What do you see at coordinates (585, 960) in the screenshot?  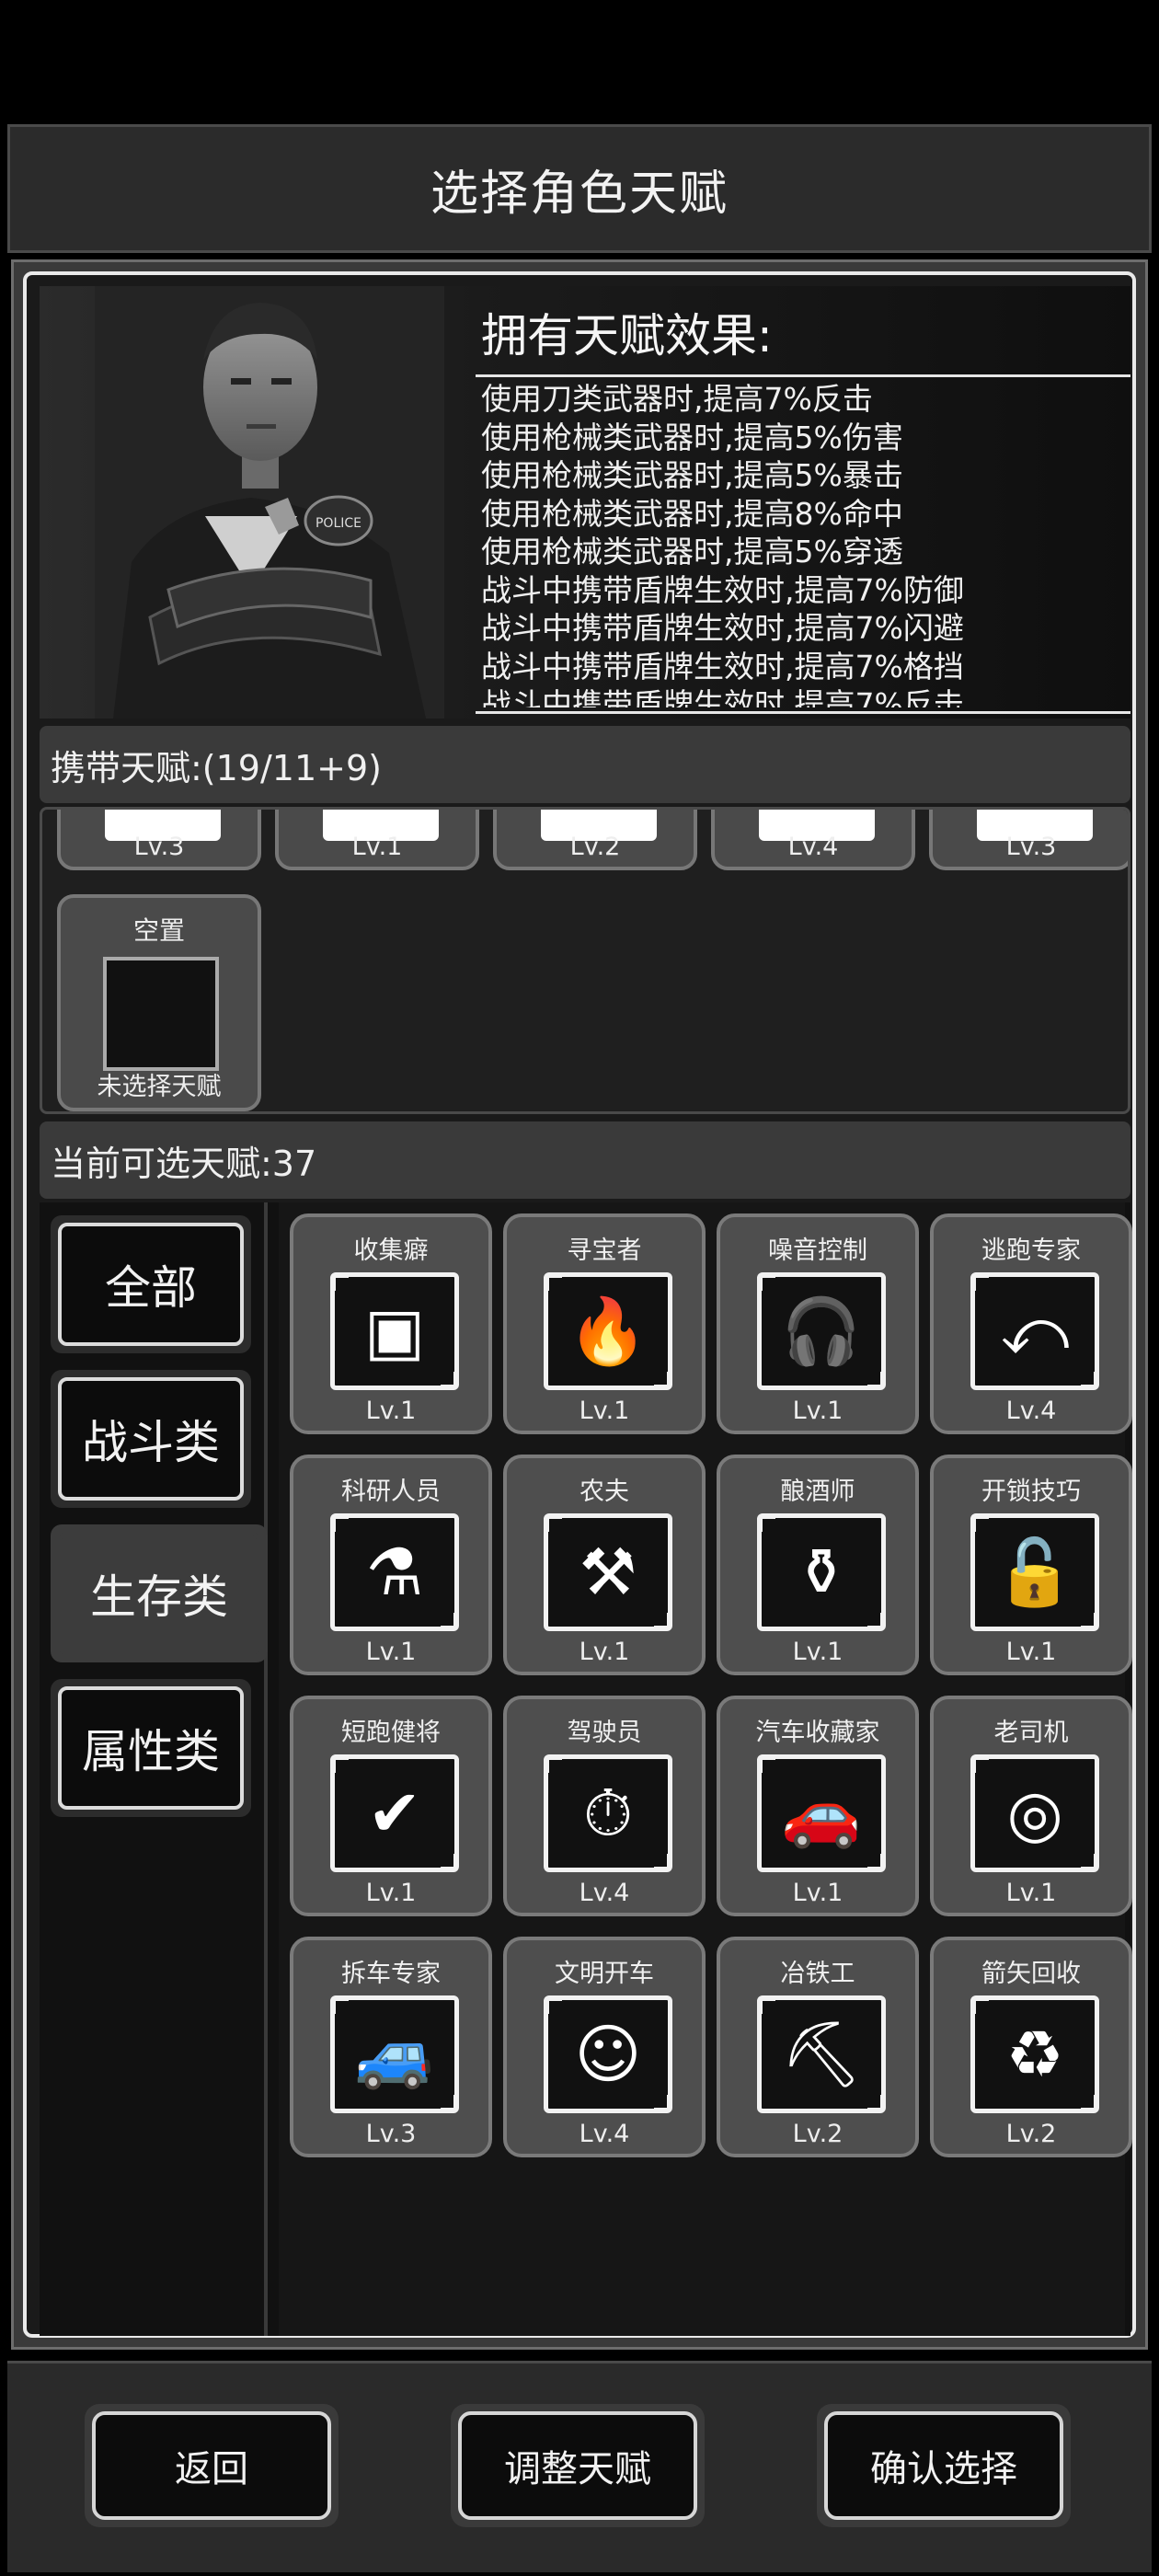 I see `carried-talents-list: Lv.3 Lv.1 Lv.2 Lv.4 Lv.3 空置 未选择天赋` at bounding box center [585, 960].